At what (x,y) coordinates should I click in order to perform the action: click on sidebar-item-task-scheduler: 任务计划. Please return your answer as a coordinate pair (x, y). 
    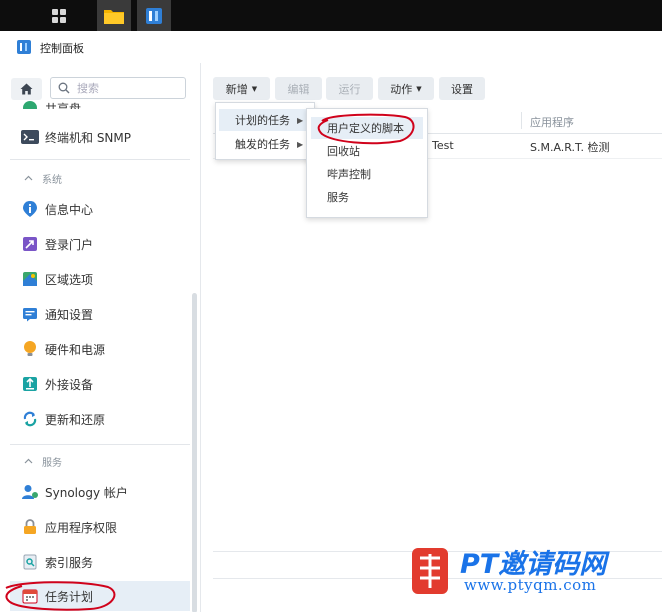
    Looking at the image, I should click on (100, 596).